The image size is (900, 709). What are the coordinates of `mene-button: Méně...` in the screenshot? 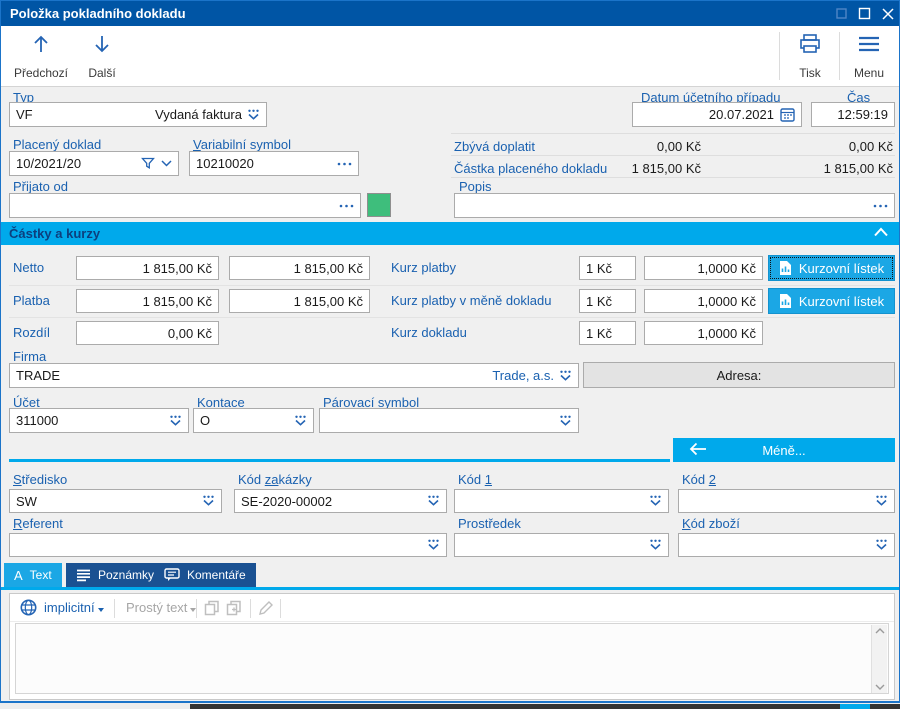 It's located at (784, 450).